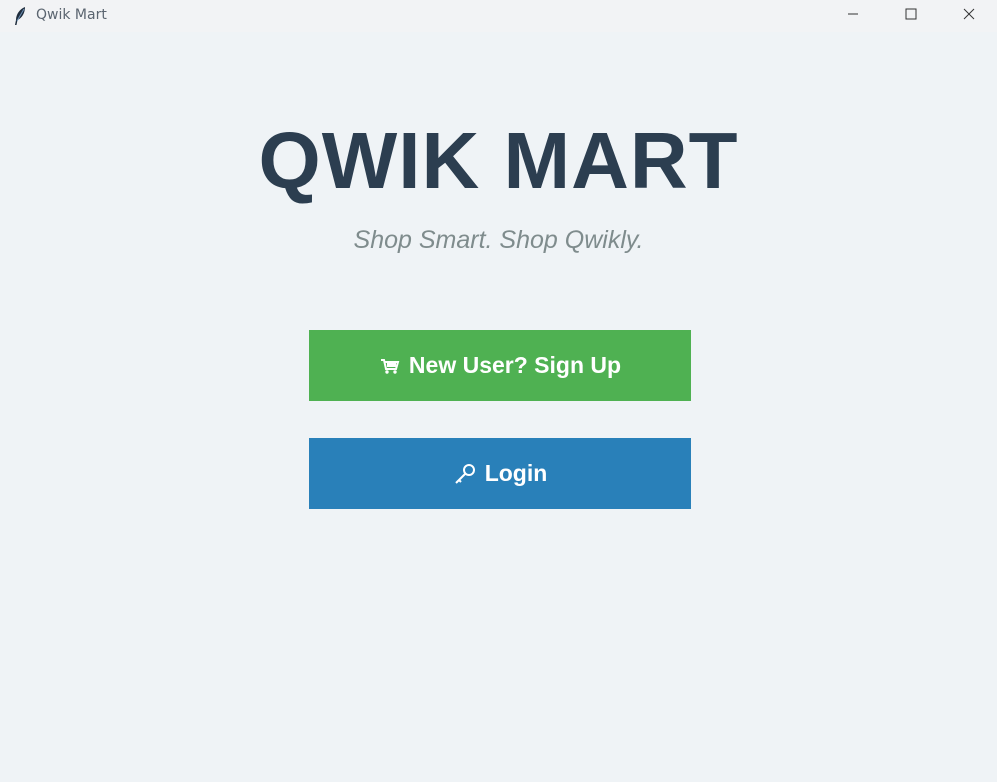  What do you see at coordinates (390, 366) in the screenshot?
I see `shopping-cart-icon` at bounding box center [390, 366].